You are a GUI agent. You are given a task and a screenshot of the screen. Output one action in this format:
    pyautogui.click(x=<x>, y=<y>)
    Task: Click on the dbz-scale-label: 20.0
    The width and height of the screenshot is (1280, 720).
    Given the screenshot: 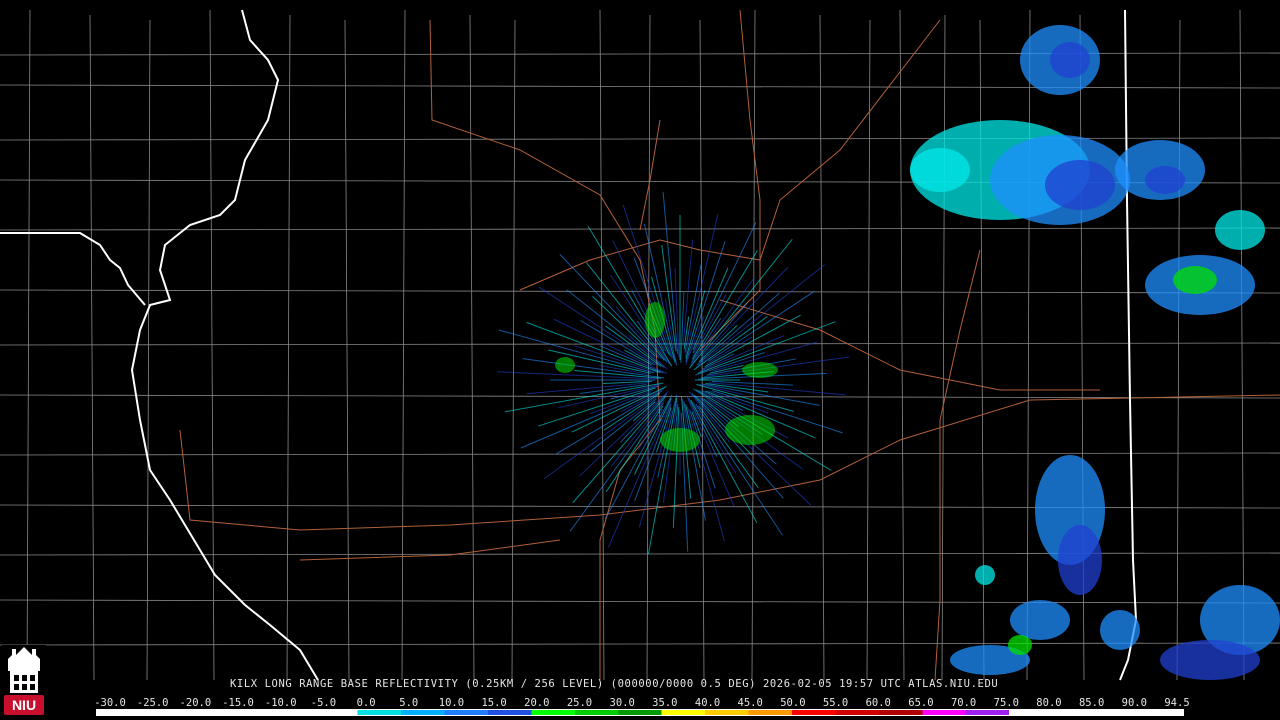 What is the action you would take?
    pyautogui.click(x=537, y=703)
    